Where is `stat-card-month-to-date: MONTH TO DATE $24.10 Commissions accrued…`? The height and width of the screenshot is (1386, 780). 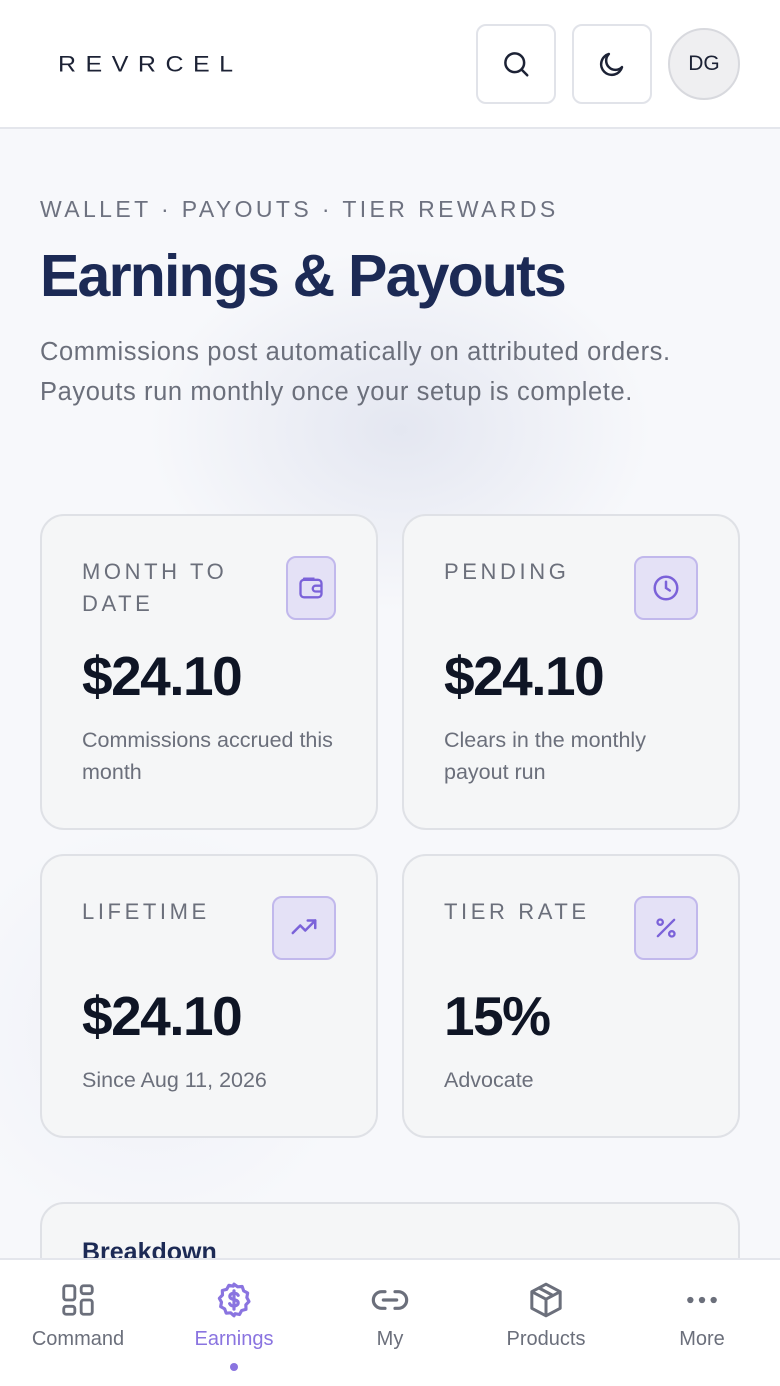 stat-card-month-to-date: MONTH TO DATE $24.10 Commissions accrued… is located at coordinates (209, 672).